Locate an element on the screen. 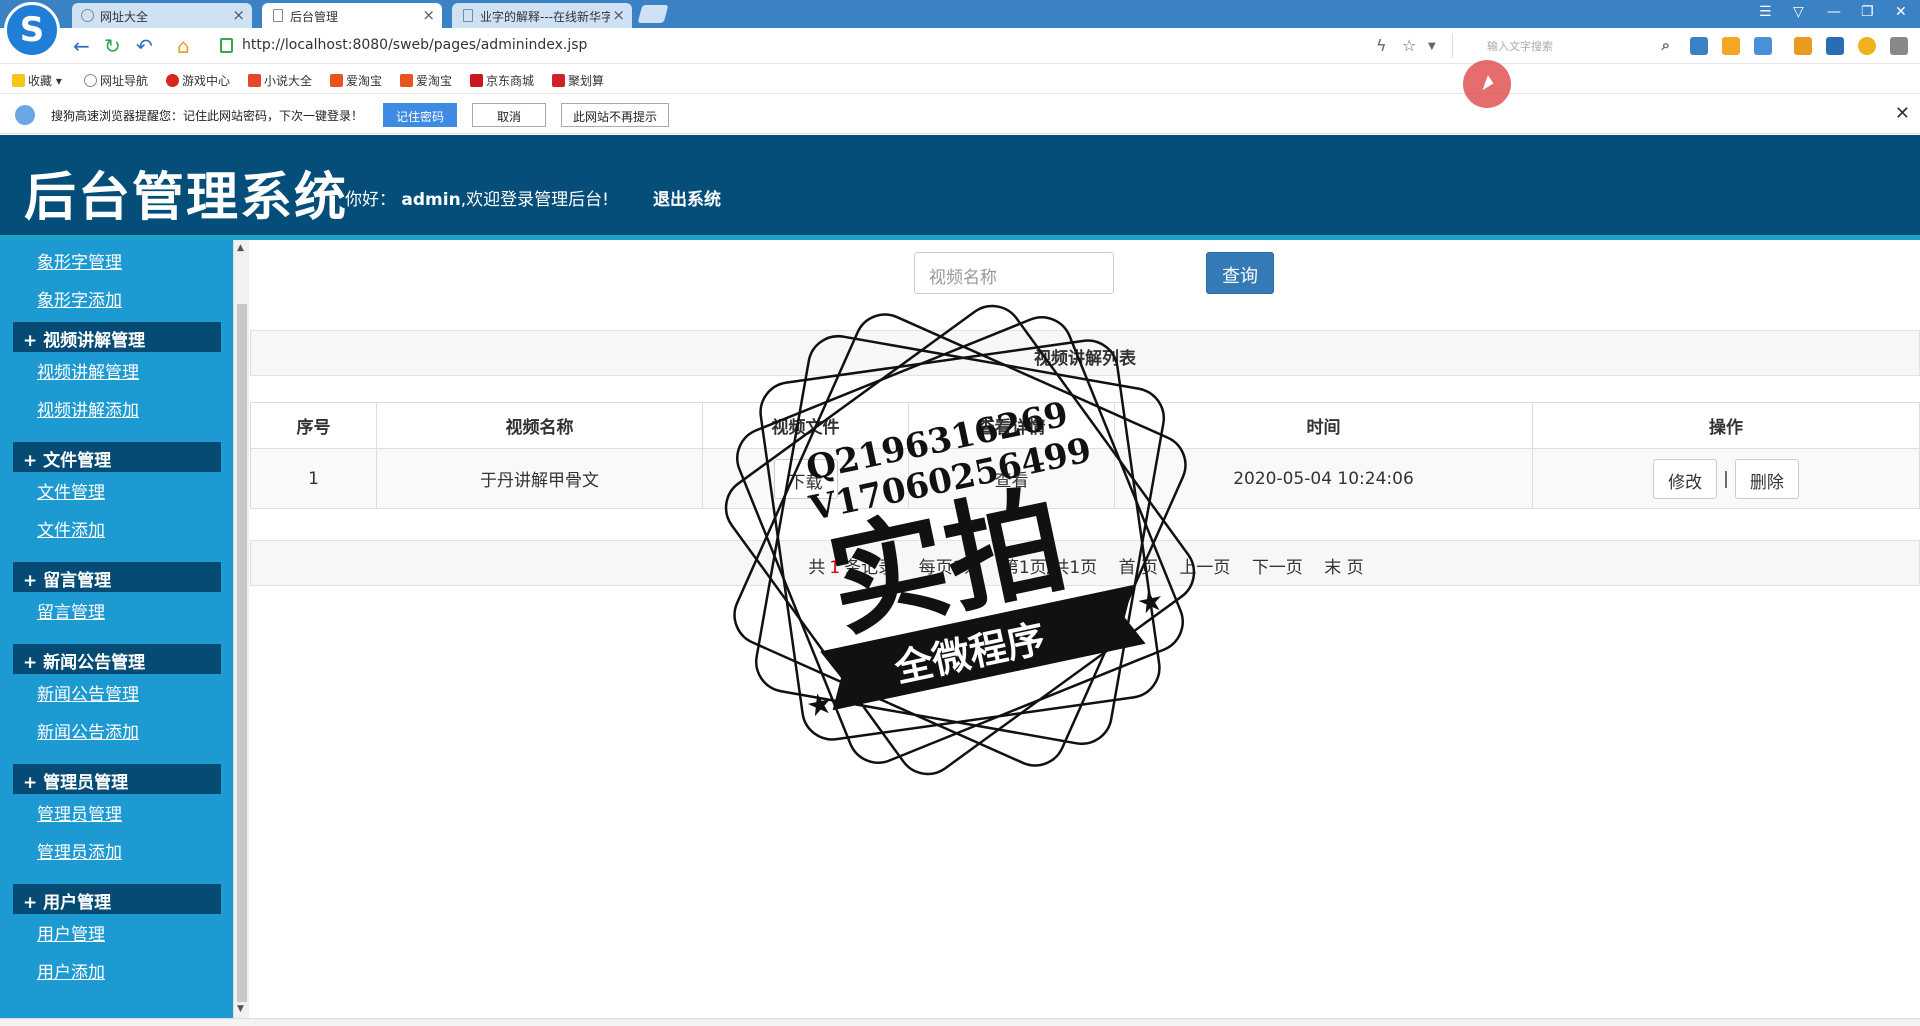 The image size is (1920, 1026). sidebar-item-pictograph-manage: 象形字管理 is located at coordinates (79, 260).